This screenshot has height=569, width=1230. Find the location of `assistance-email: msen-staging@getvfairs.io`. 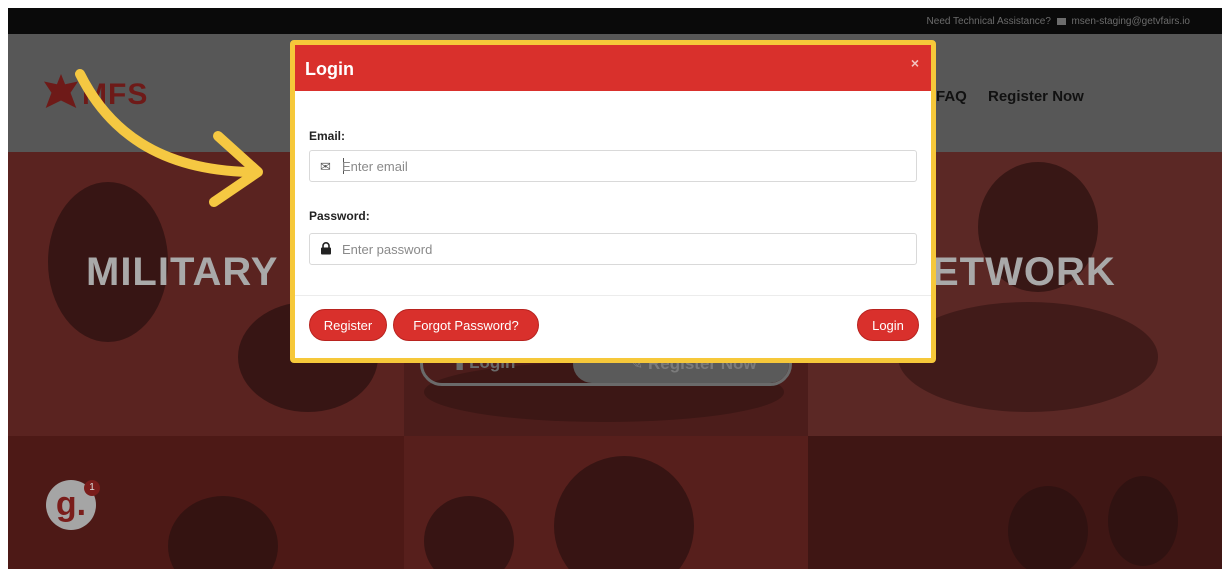

assistance-email: msen-staging@getvfairs.io is located at coordinates (1130, 21).